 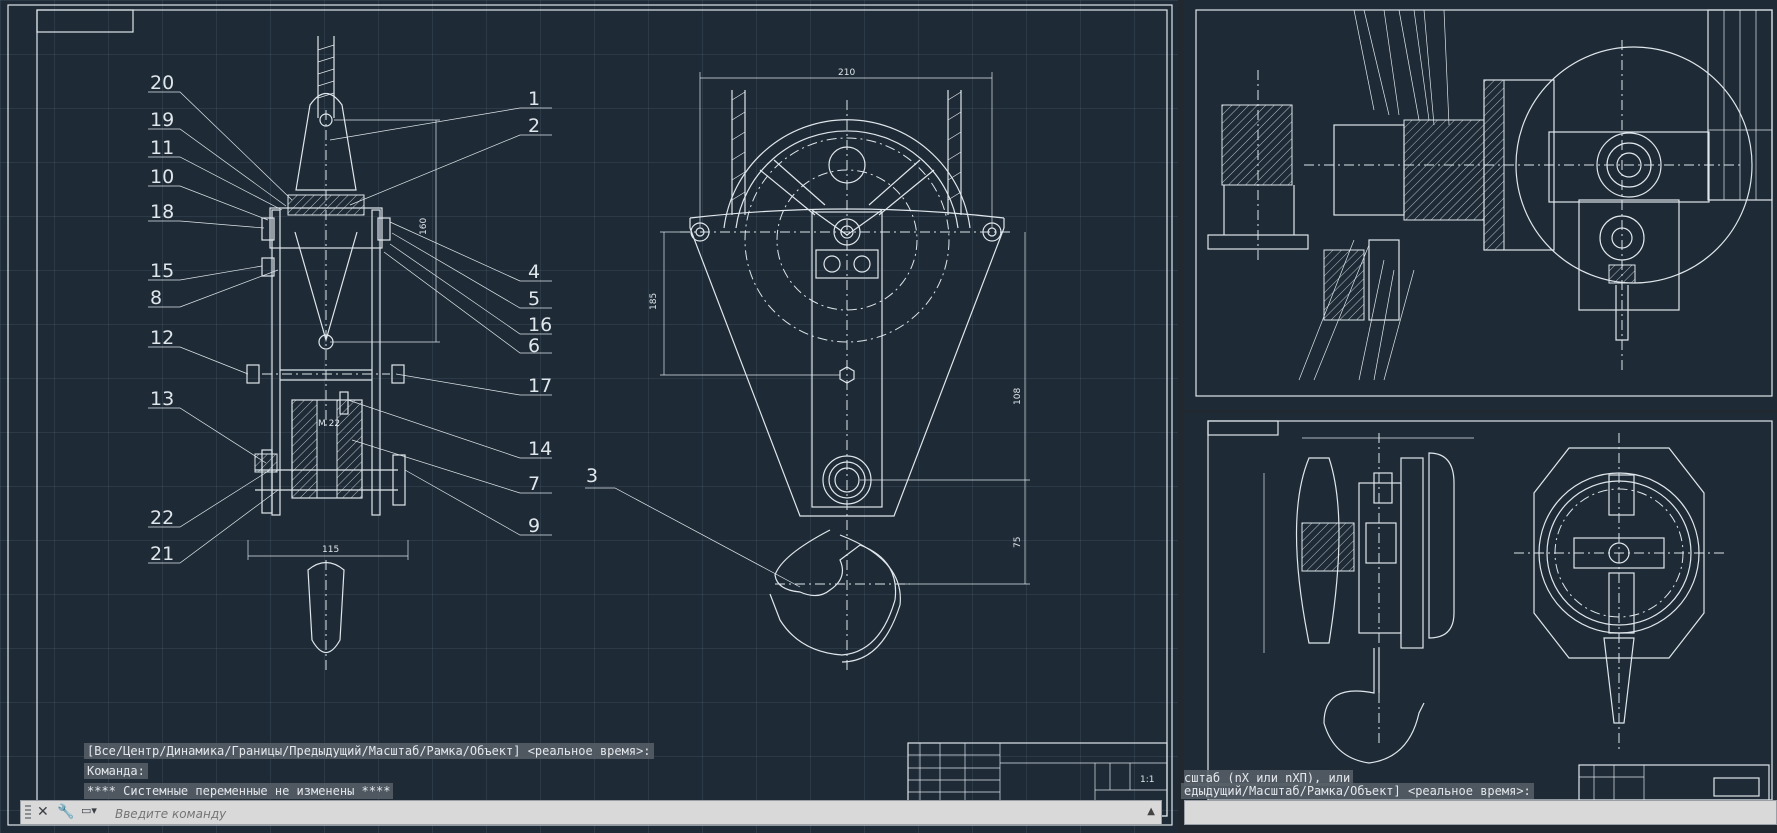 I want to click on callout-16: 16, so click(x=540, y=325).